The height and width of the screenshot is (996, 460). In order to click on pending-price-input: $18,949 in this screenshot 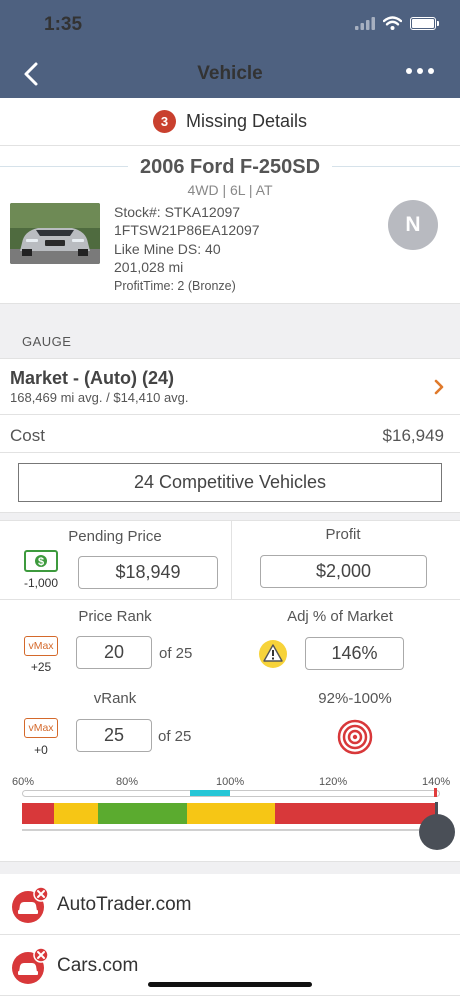, I will do `click(148, 572)`.